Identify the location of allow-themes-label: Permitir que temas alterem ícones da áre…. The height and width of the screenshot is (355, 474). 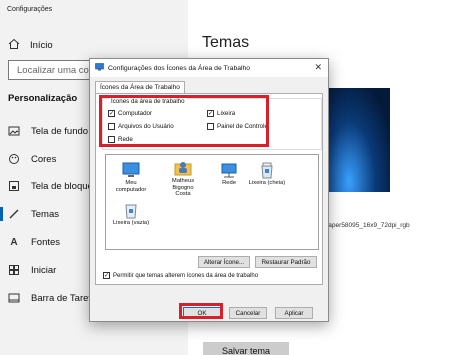
(186, 275).